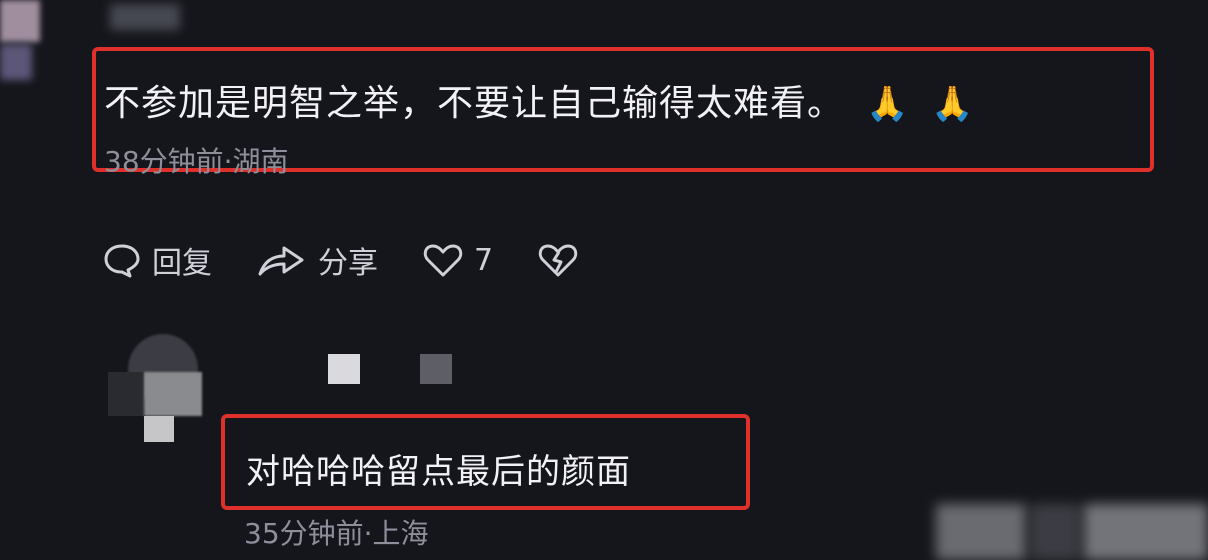  Describe the element at coordinates (122, 261) in the screenshot. I see `comment-bubble-icon` at that location.